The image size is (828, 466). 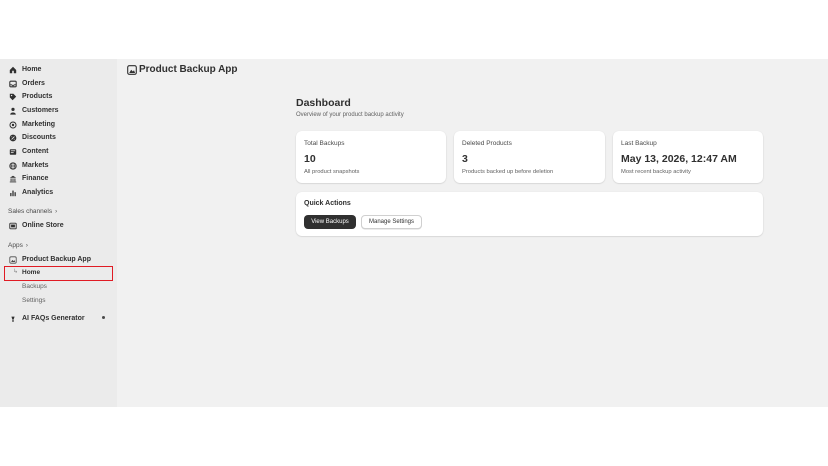 I want to click on sidebar-item-label: Home, so click(x=32, y=69).